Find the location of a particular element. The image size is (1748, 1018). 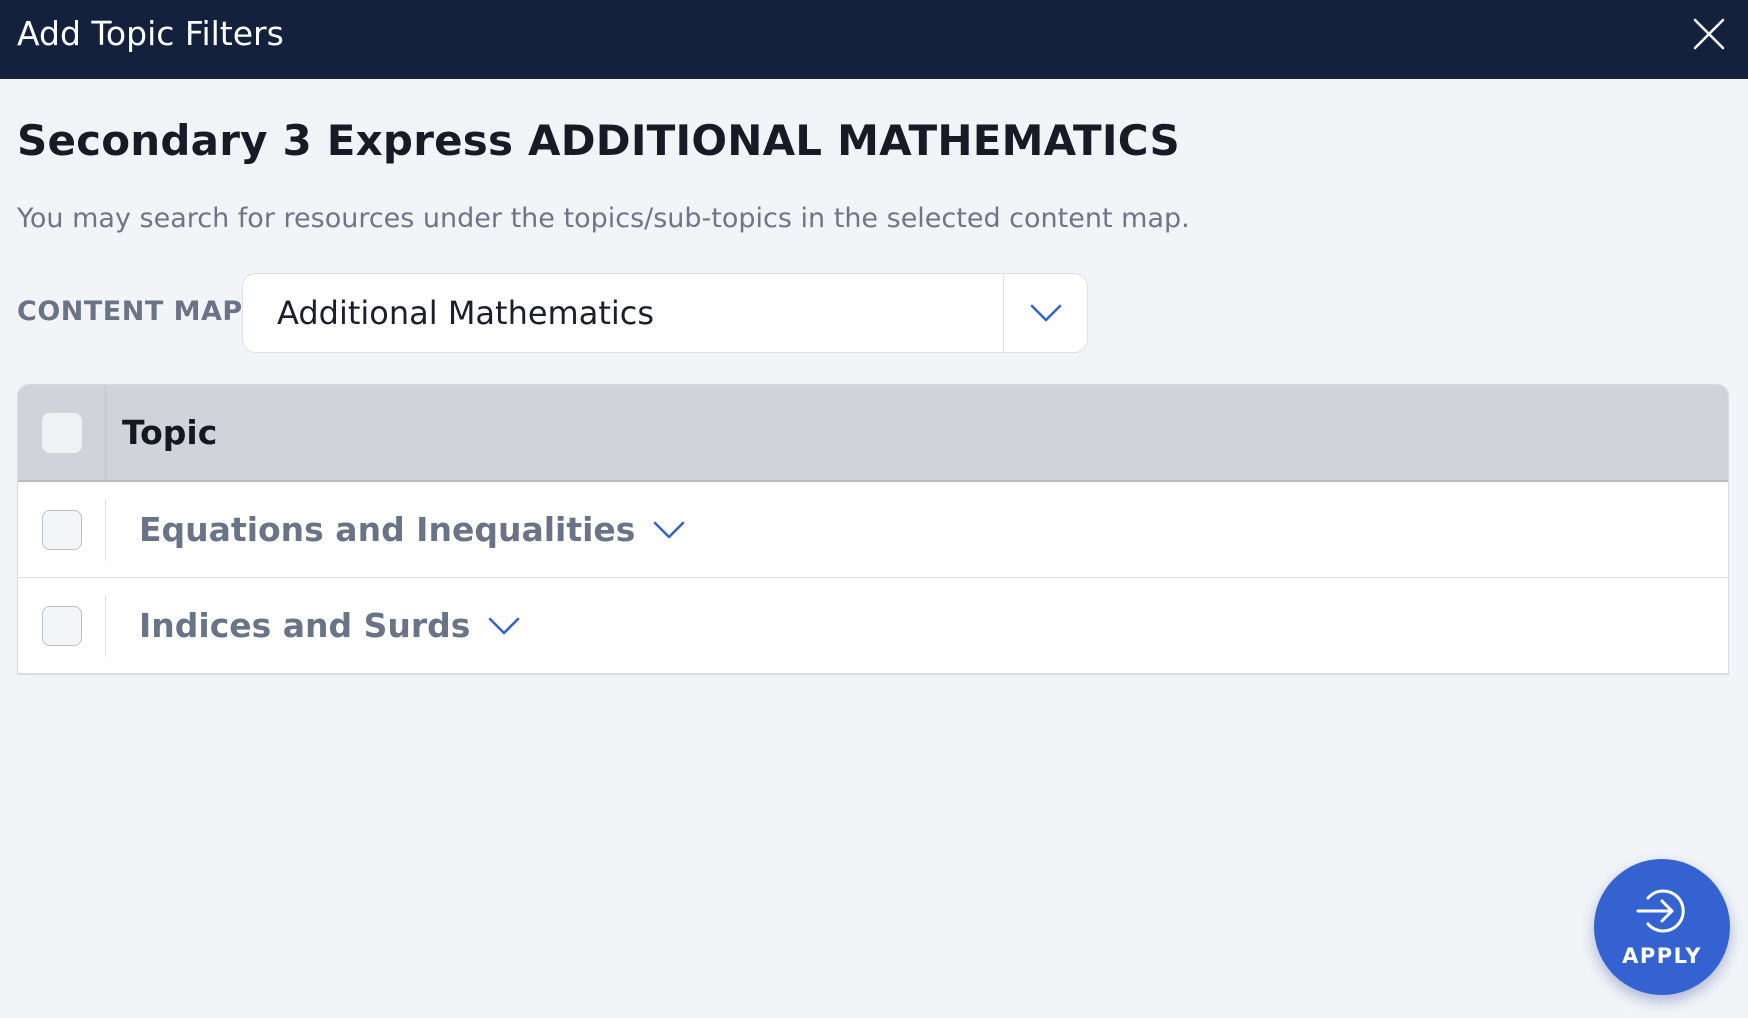

topic-label: Equations and Inequalities is located at coordinates (387, 529).